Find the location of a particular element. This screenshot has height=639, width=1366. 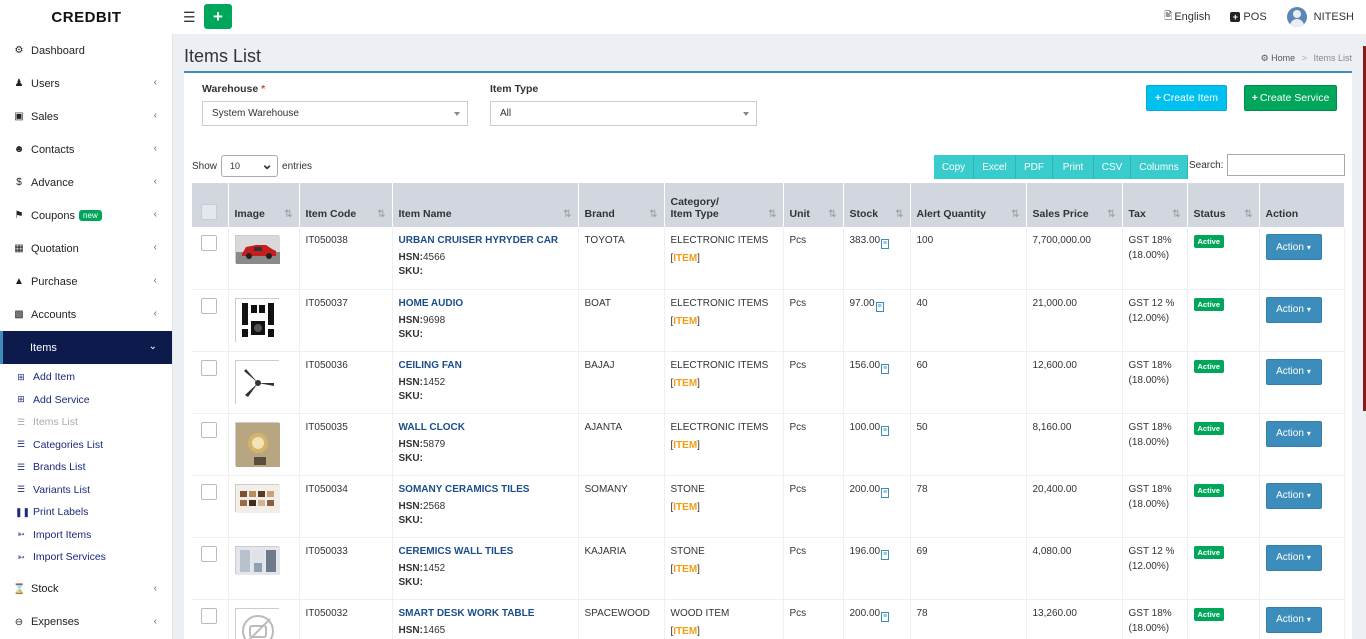

warehouse-select: System Warehouse is located at coordinates (335, 113).